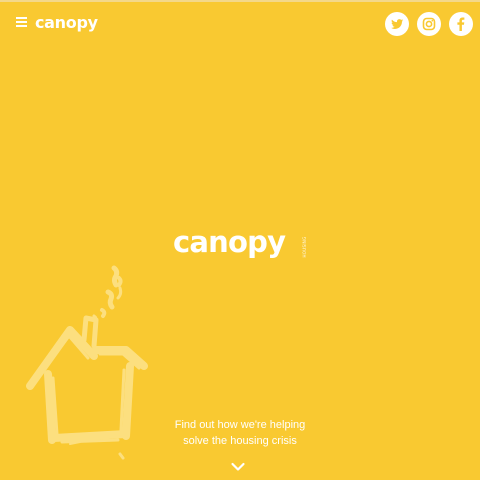  Describe the element at coordinates (240, 1) in the screenshot. I see `top-border` at that location.